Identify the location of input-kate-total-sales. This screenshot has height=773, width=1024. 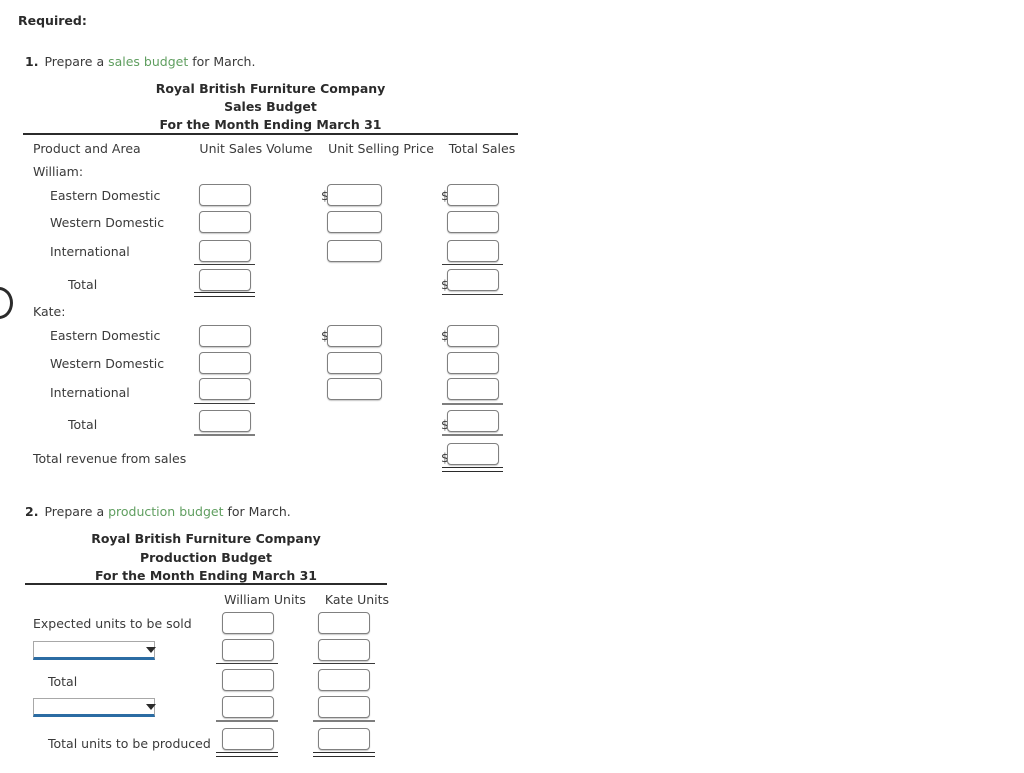
(473, 421).